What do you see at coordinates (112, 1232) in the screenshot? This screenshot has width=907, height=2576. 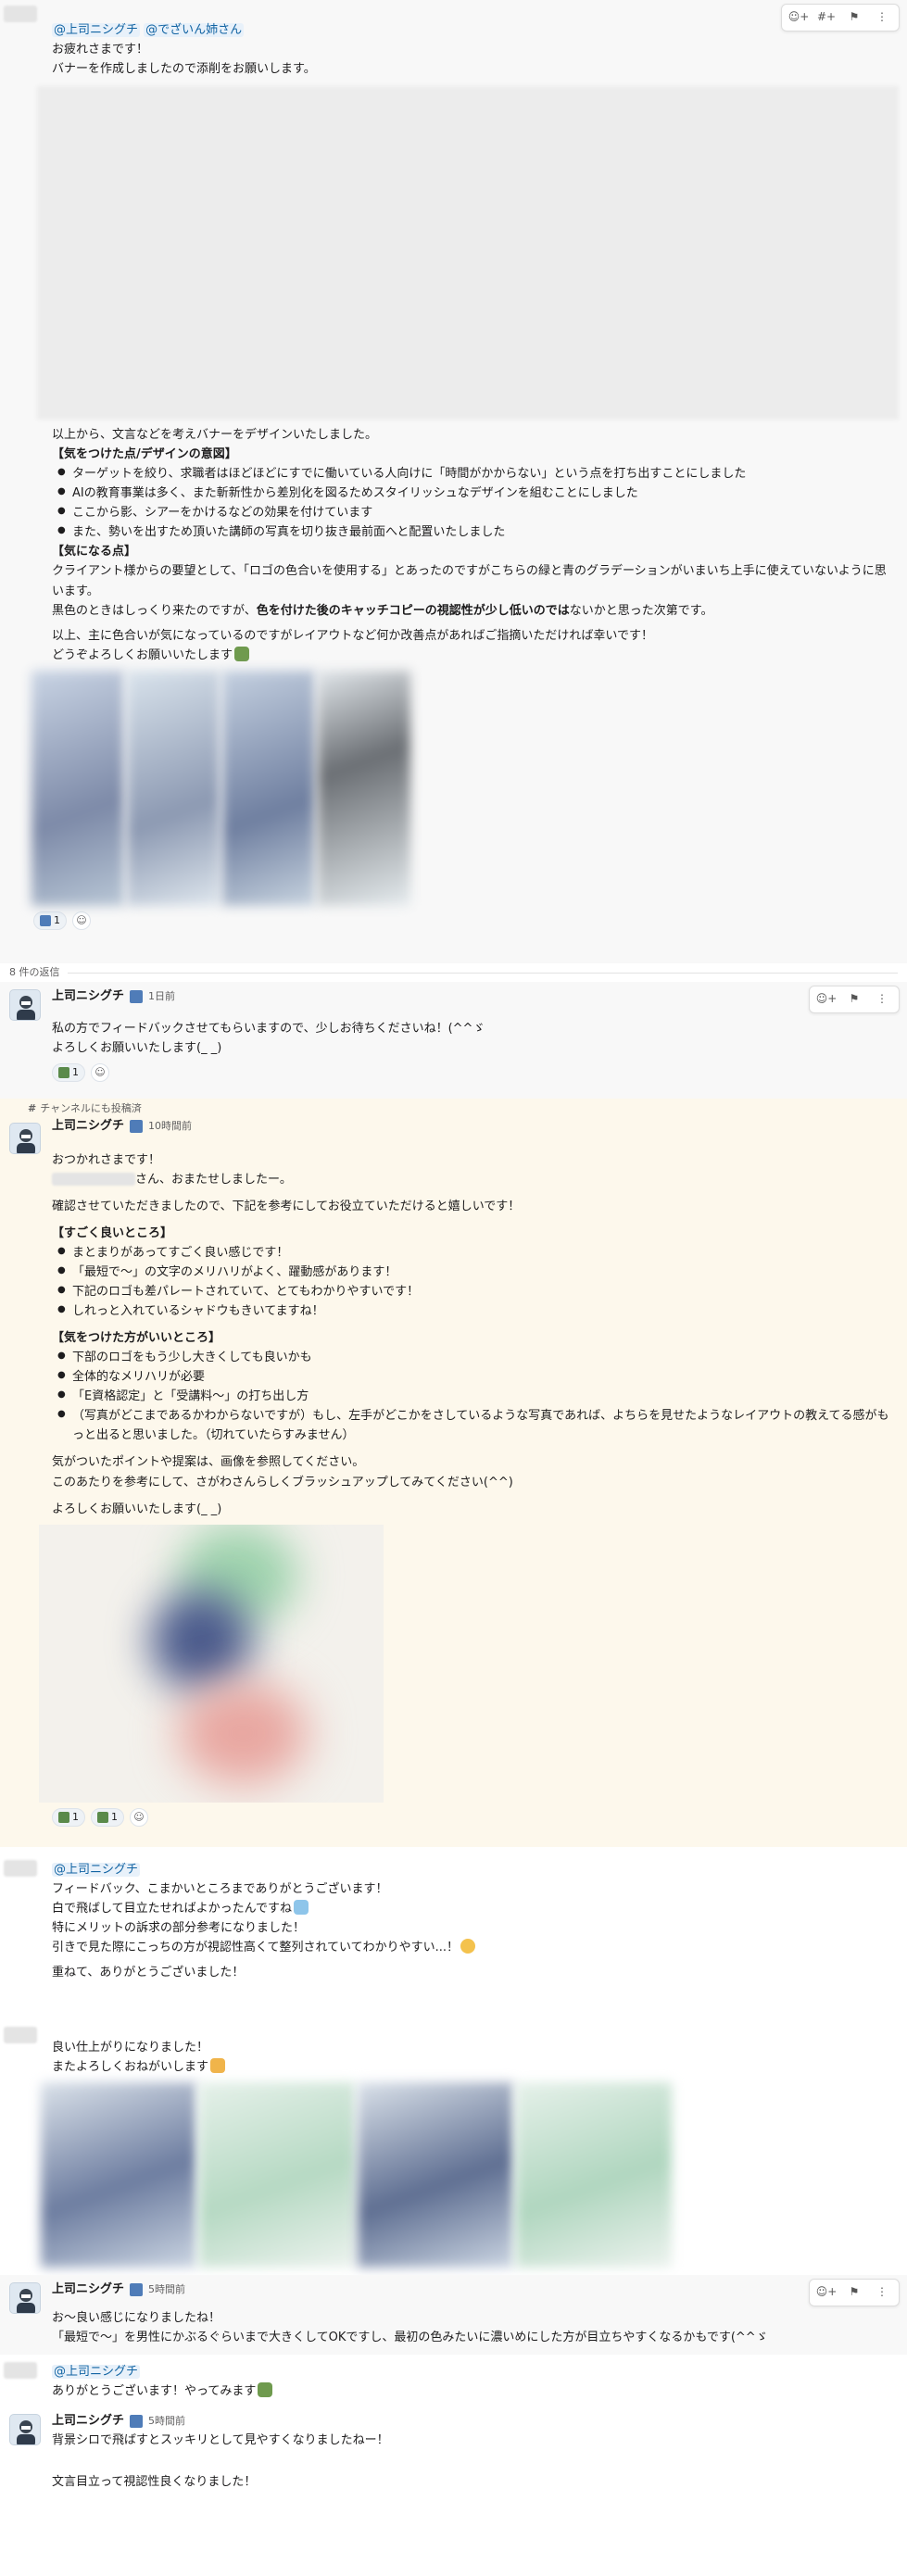 I see `good-heading: 【すごく良いところ】` at bounding box center [112, 1232].